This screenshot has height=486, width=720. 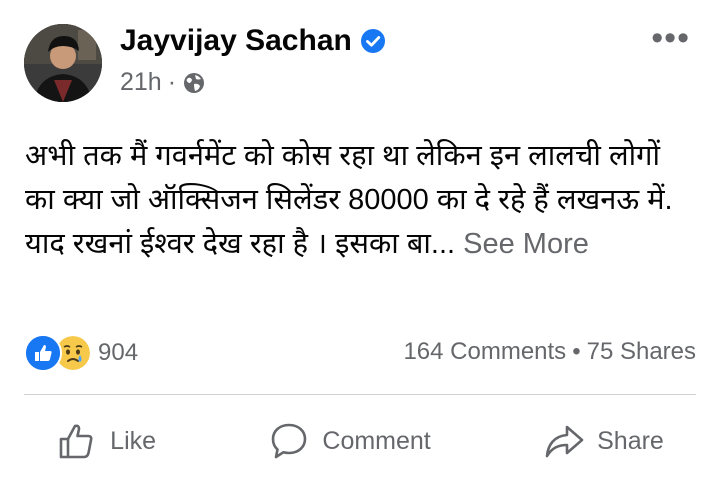 I want to click on profile-photo, so click(x=63, y=63).